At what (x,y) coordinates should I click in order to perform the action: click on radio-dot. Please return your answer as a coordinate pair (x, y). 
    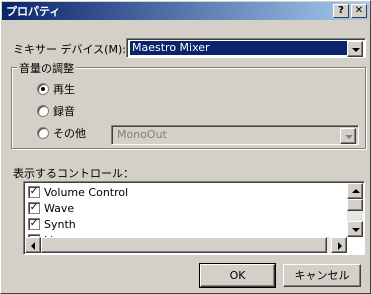
    Looking at the image, I should click on (43, 89).